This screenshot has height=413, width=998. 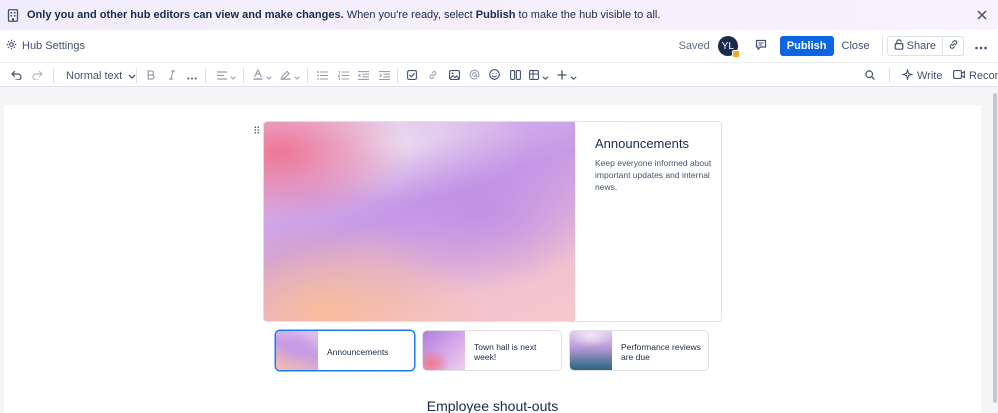 I want to click on table-icon, so click(x=534, y=76).